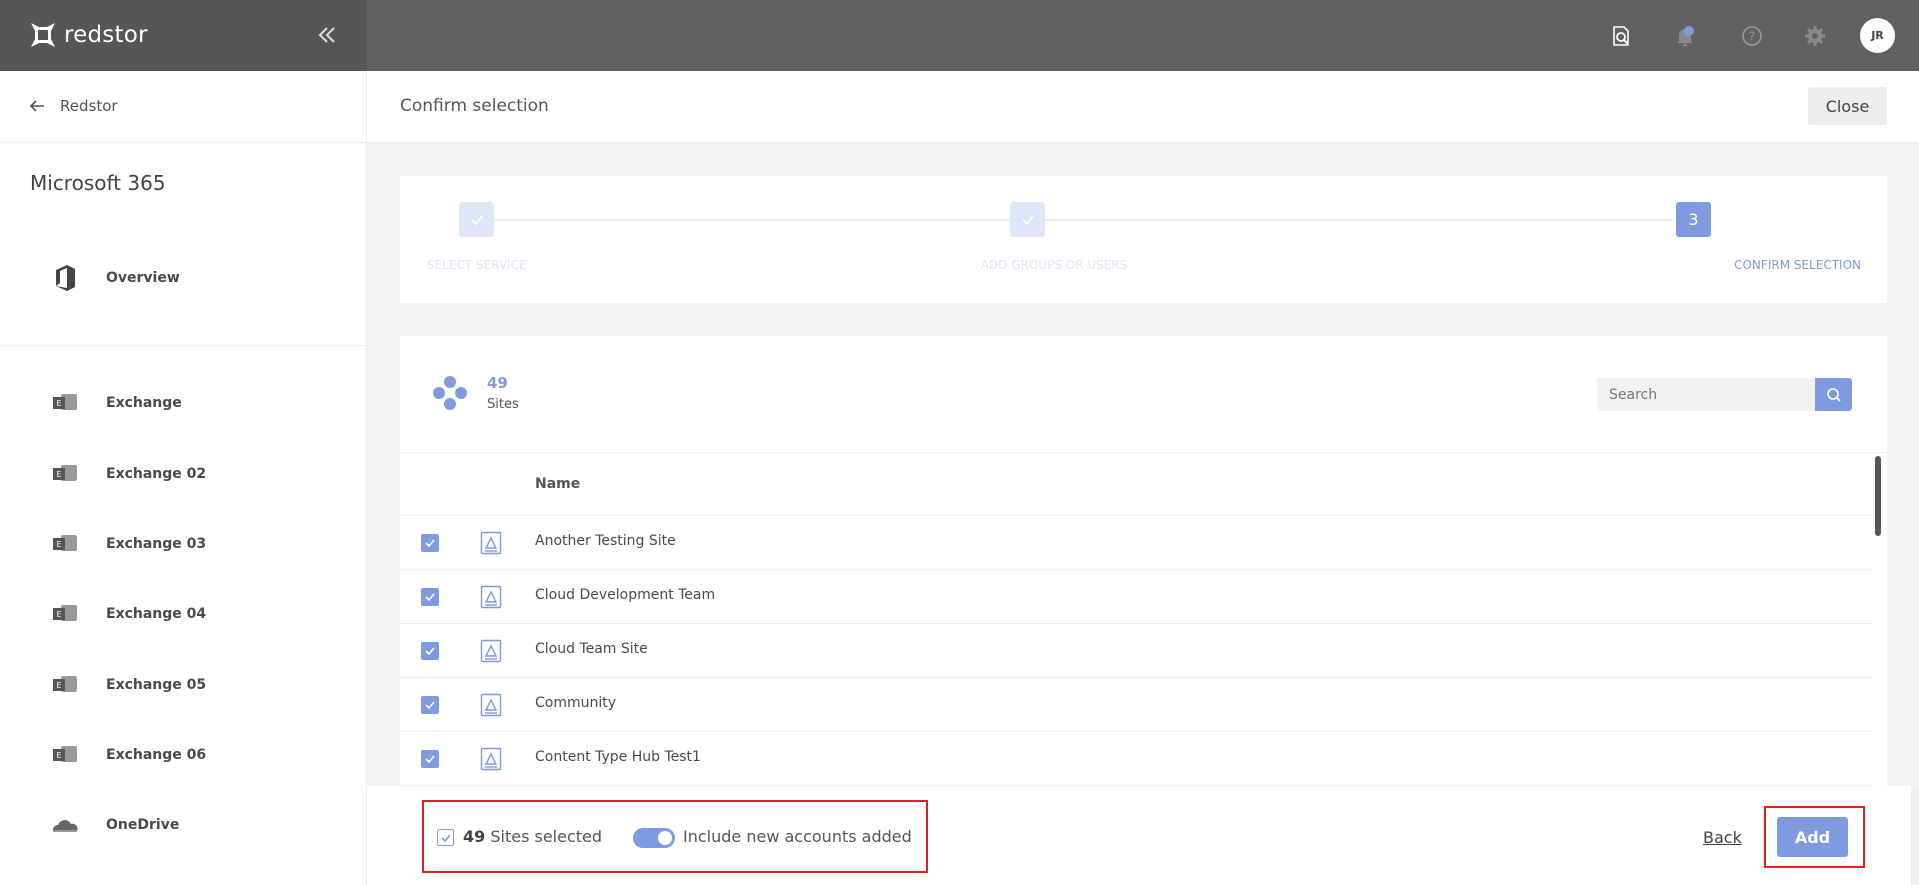 The height and width of the screenshot is (885, 1919). Describe the element at coordinates (1706, 394) in the screenshot. I see `search-input` at that location.